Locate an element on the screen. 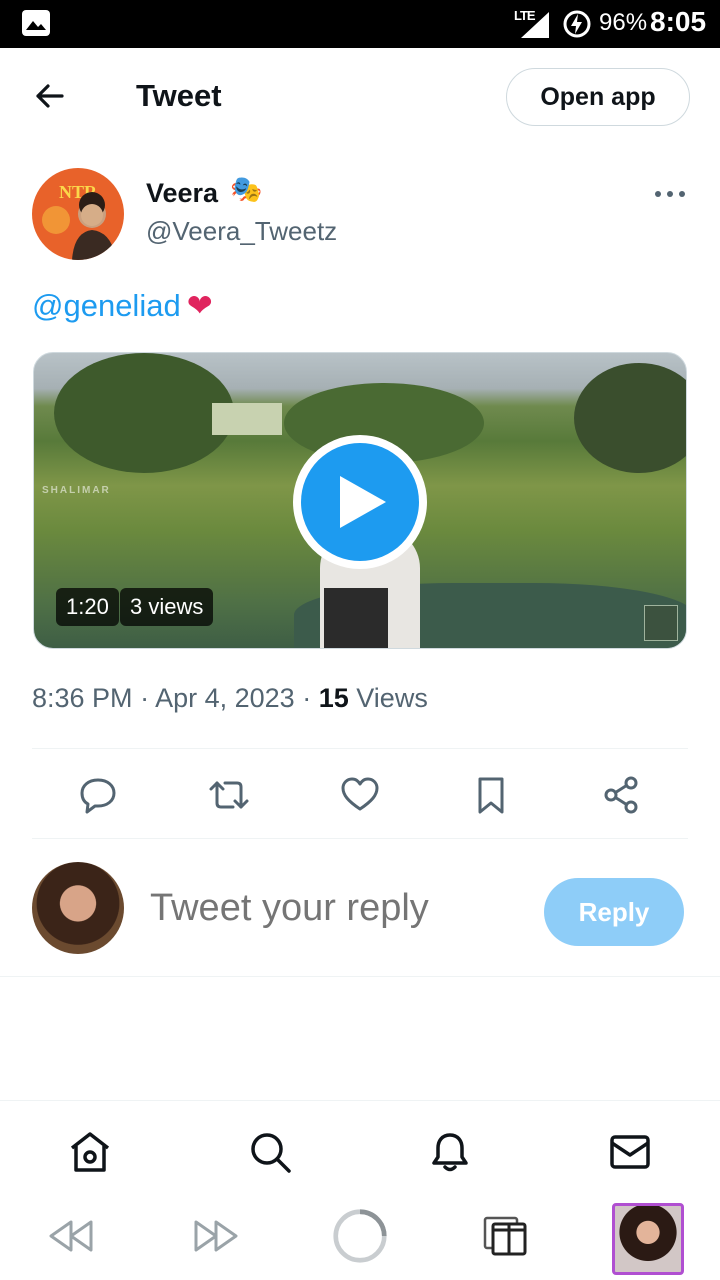  retweet-icon is located at coordinates (229, 795).